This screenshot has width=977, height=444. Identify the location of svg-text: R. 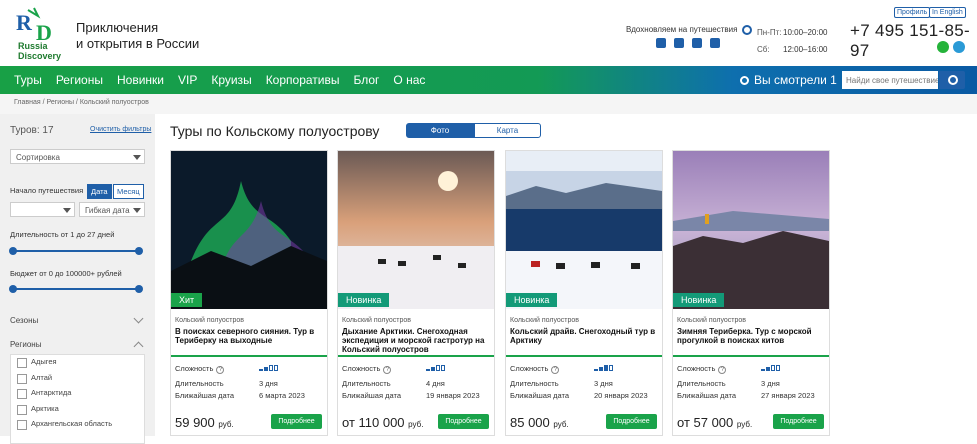
(24, 22).